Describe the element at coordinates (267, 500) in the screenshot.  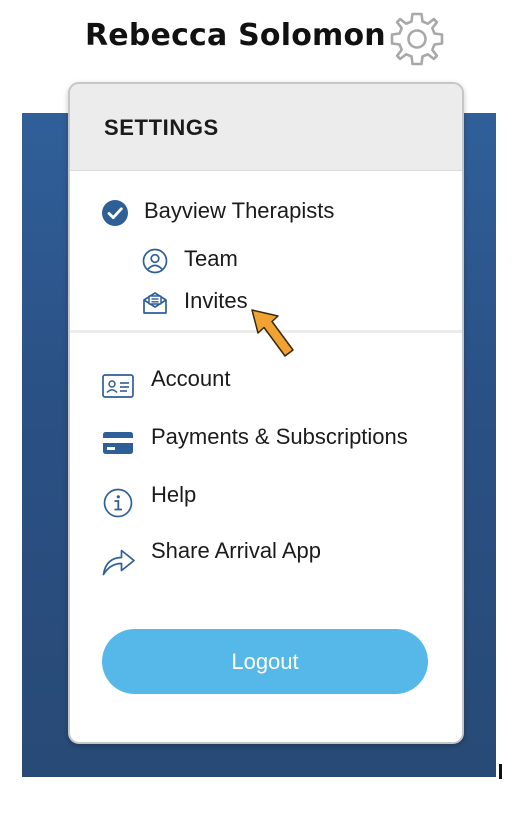
I see `menu-item-help: Help` at that location.